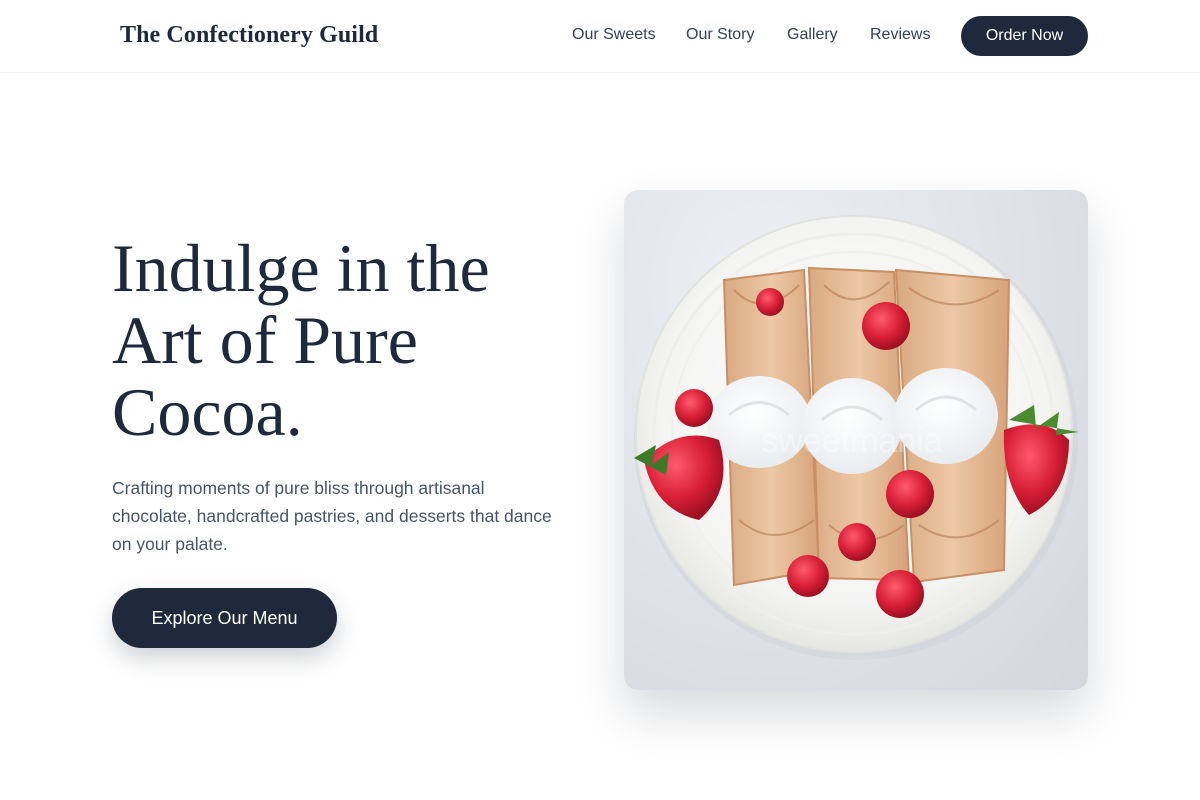 This screenshot has width=1200, height=800. What do you see at coordinates (170, 544) in the screenshot?
I see `hero-subtitle-line: on your palate.` at bounding box center [170, 544].